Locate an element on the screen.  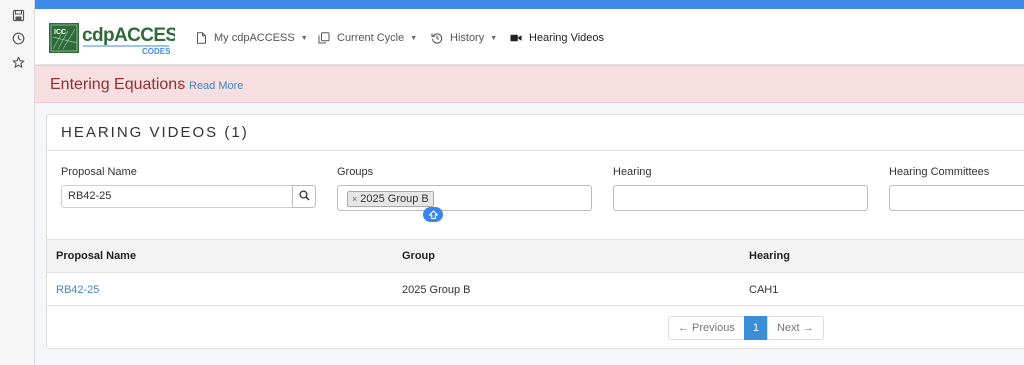
logo-sub: CODES is located at coordinates (156, 51).